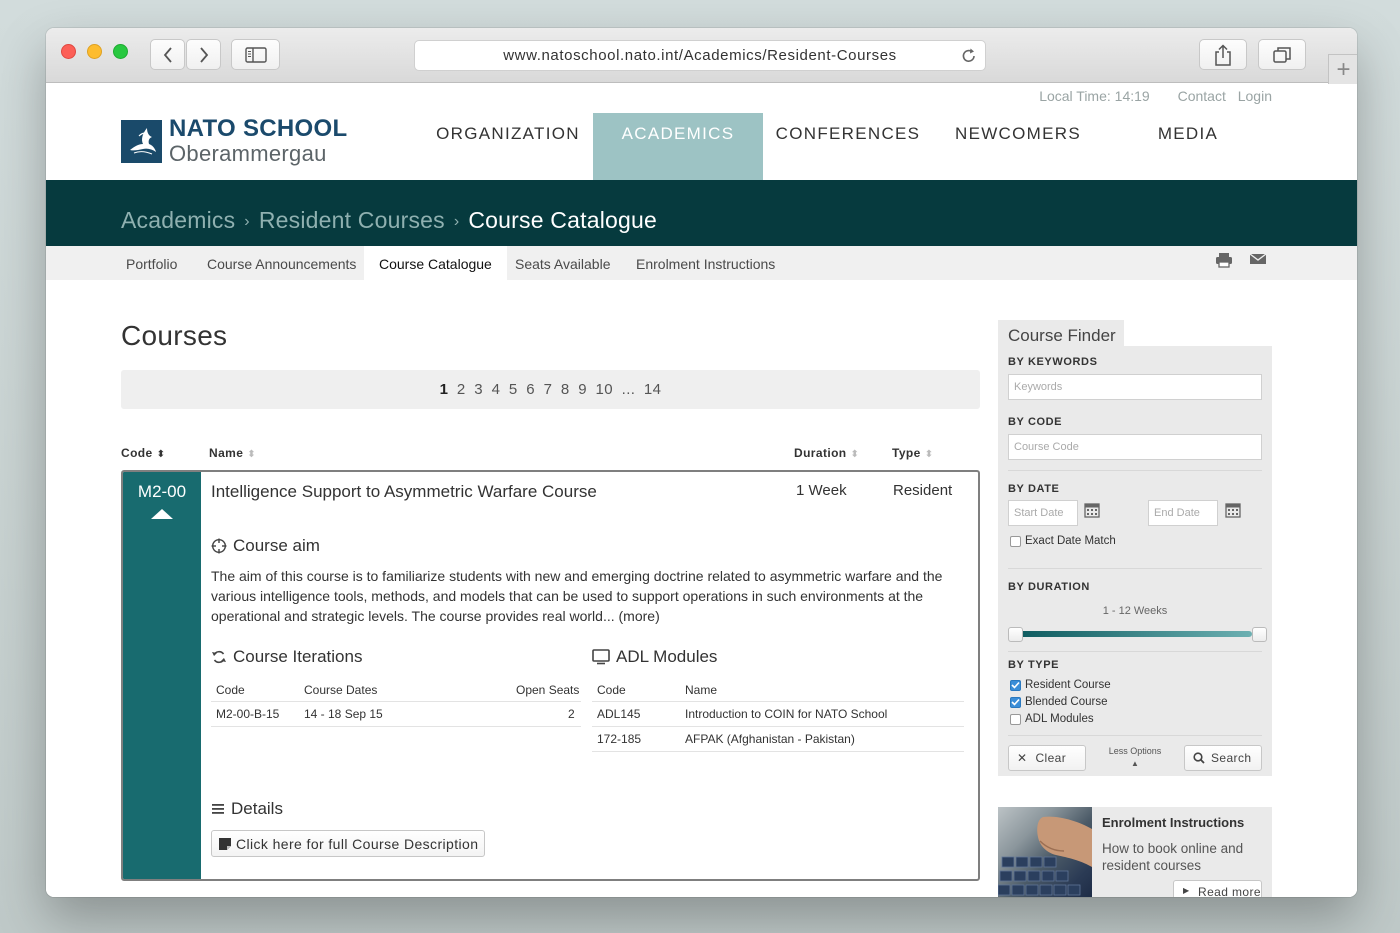 This screenshot has height=933, width=1400. I want to click on subnav-course-announcements: Course Announcements, so click(281, 263).